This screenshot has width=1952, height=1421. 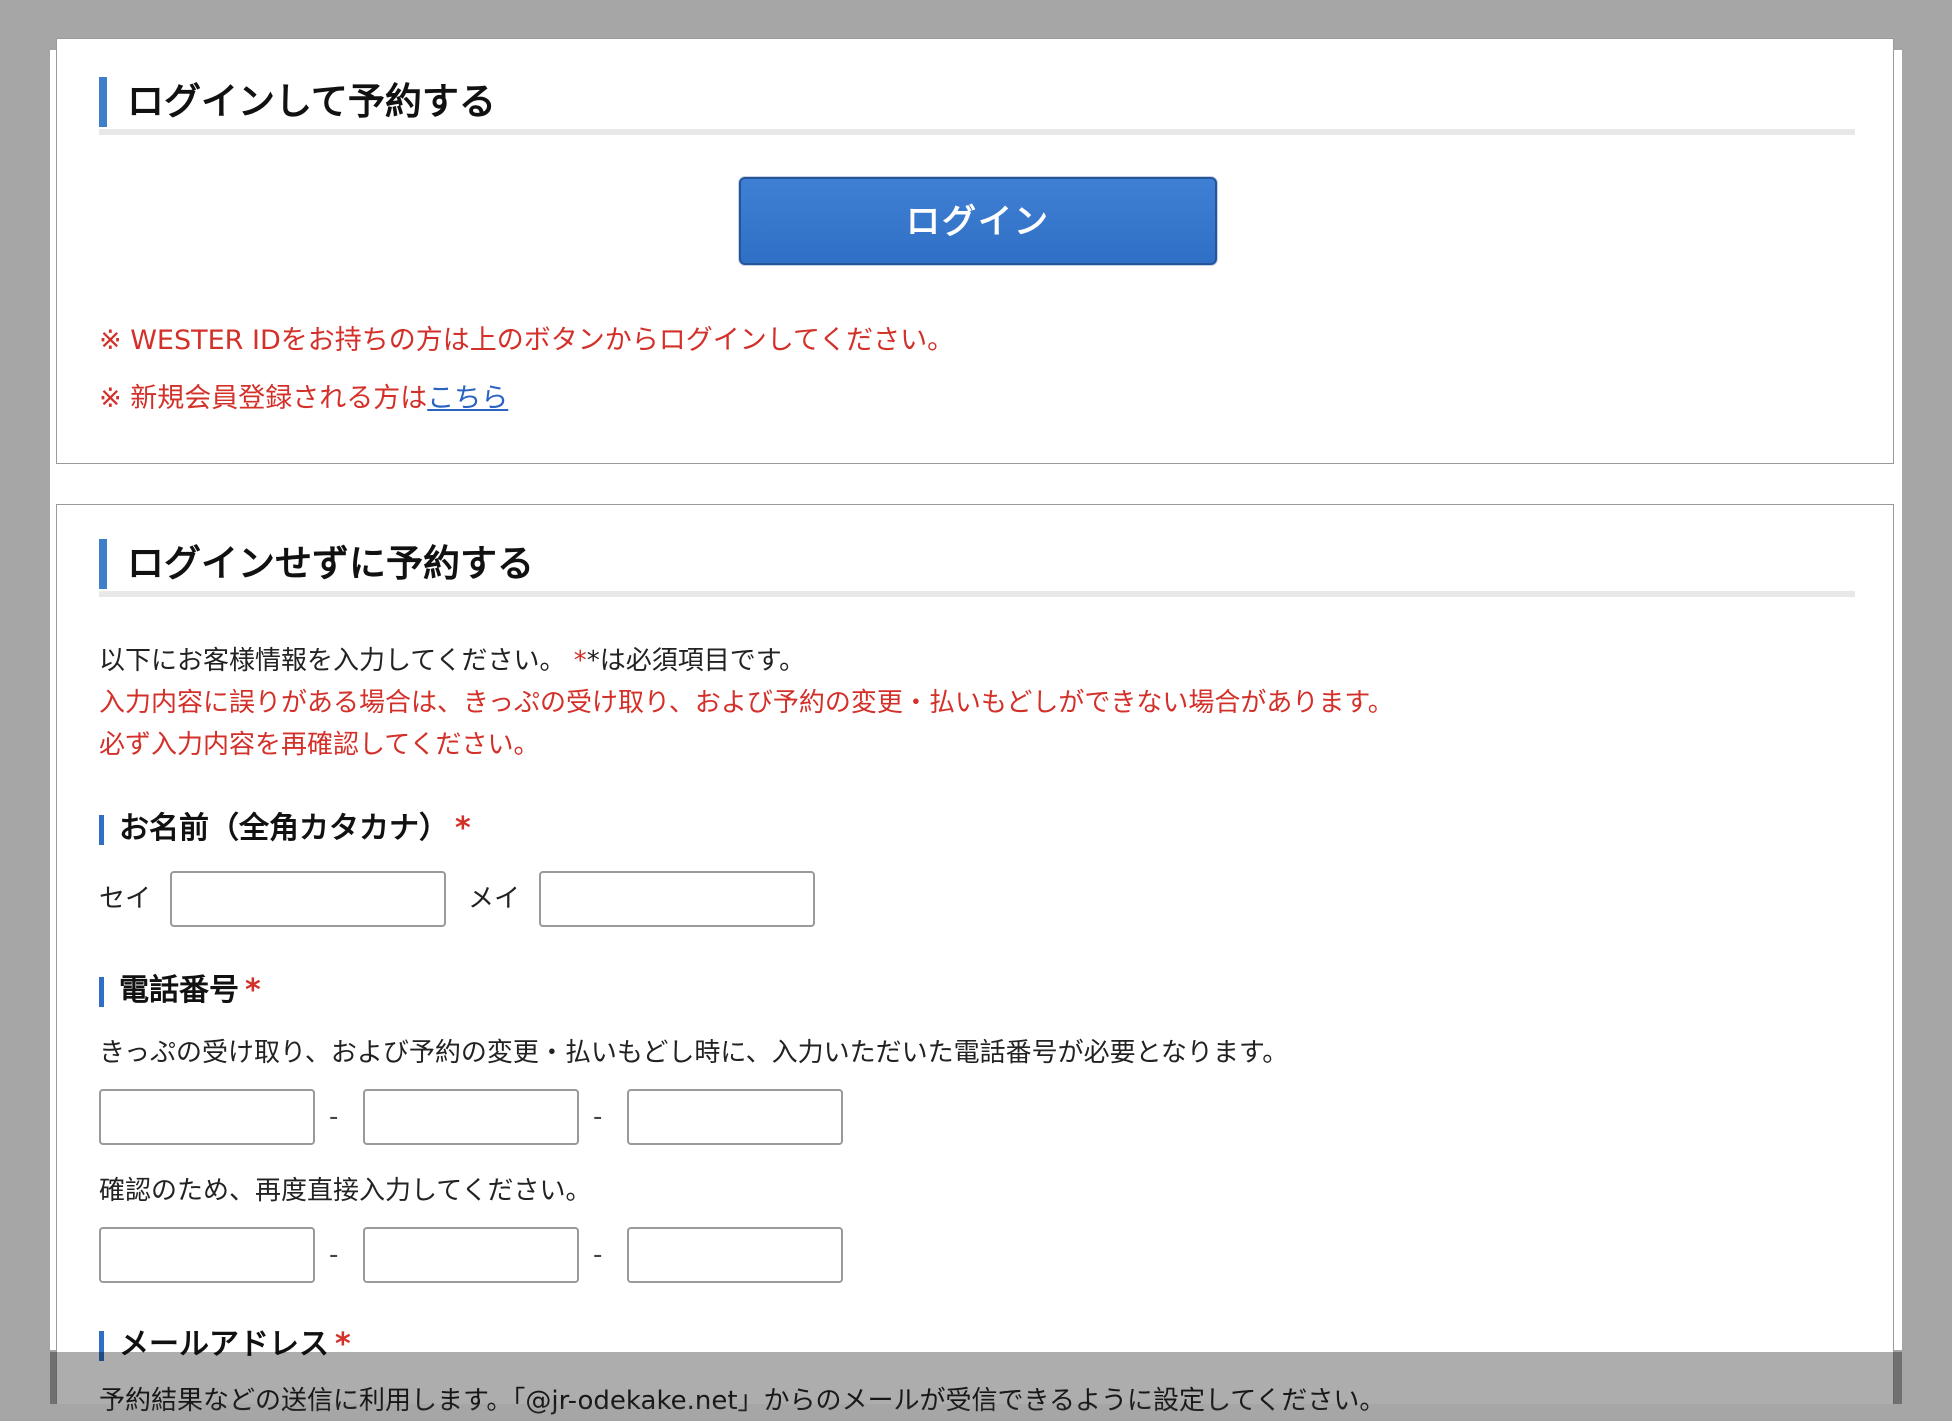 I want to click on guest-section-title: ログインせずに予約する, so click(x=330, y=563).